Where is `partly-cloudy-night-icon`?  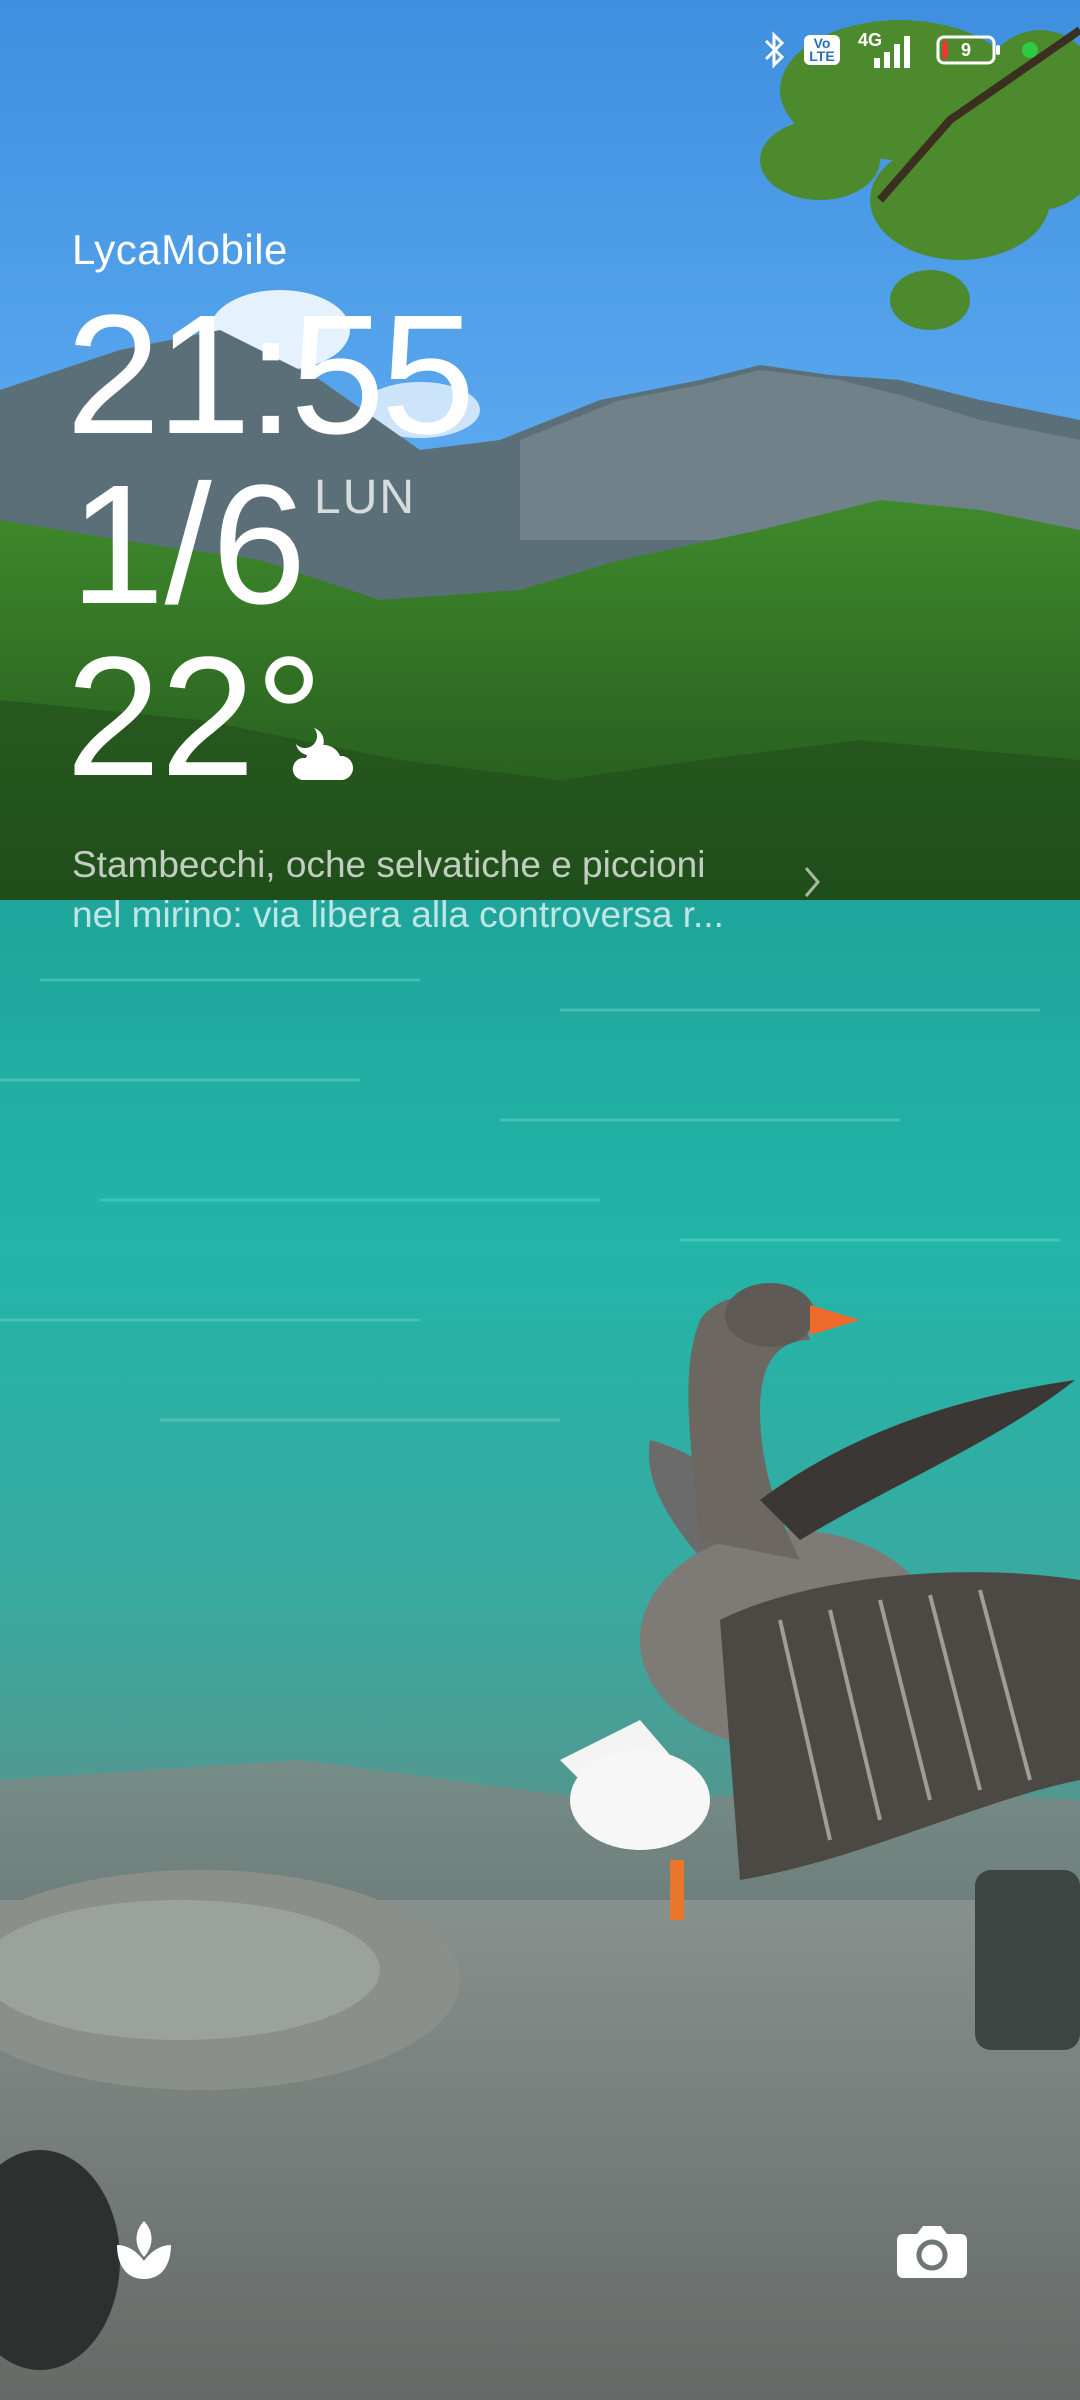
partly-cloudy-night-icon is located at coordinates (320, 753).